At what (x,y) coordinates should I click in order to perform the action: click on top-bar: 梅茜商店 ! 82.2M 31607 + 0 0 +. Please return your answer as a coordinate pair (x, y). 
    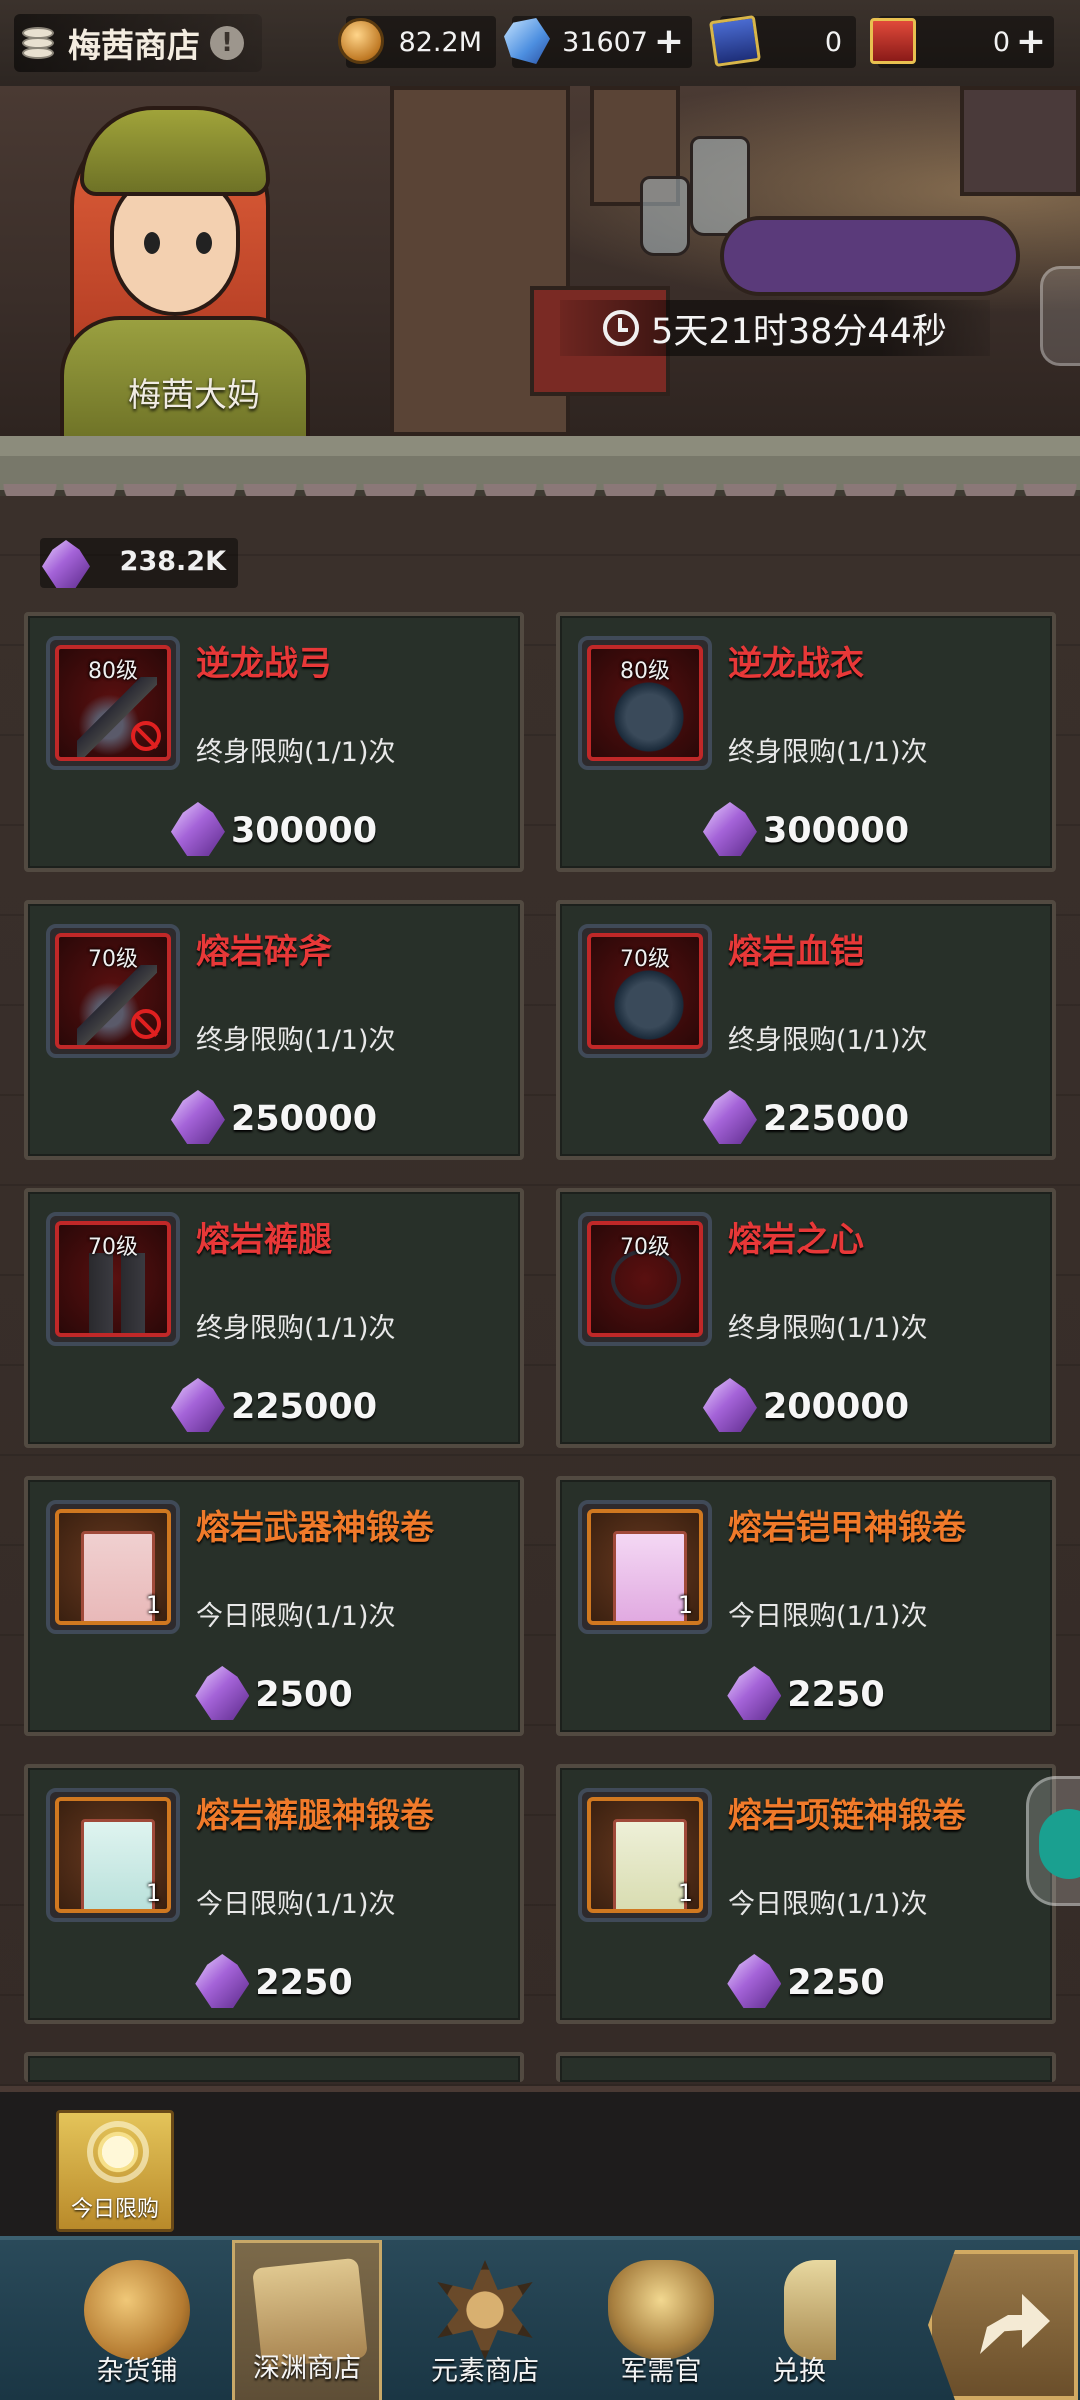
    Looking at the image, I should click on (540, 43).